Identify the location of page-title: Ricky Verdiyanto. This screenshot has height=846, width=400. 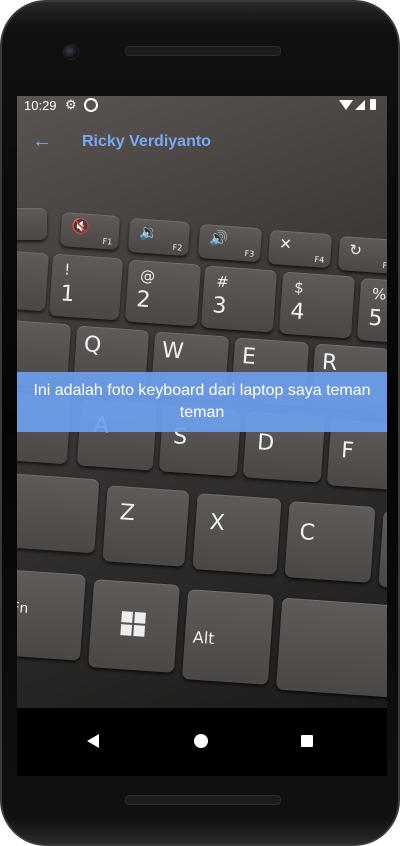
(146, 141).